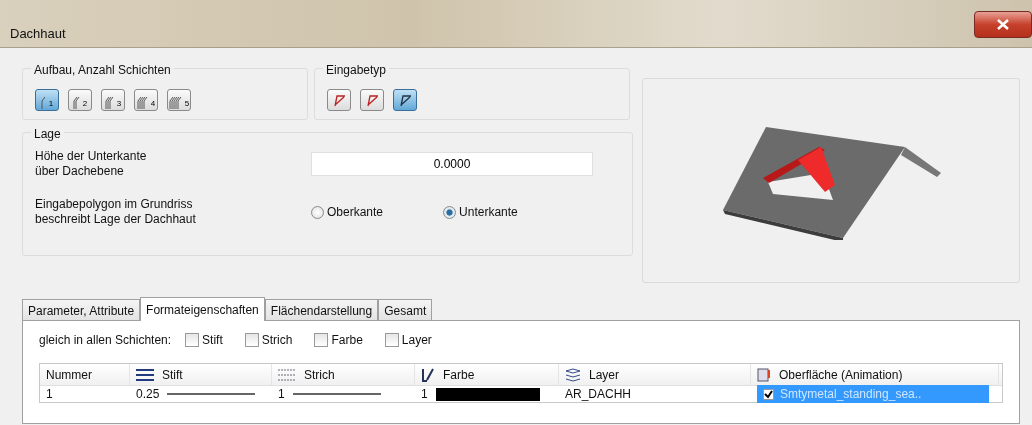  What do you see at coordinates (113, 100) in the screenshot?
I see `layer-count-button: 3` at bounding box center [113, 100].